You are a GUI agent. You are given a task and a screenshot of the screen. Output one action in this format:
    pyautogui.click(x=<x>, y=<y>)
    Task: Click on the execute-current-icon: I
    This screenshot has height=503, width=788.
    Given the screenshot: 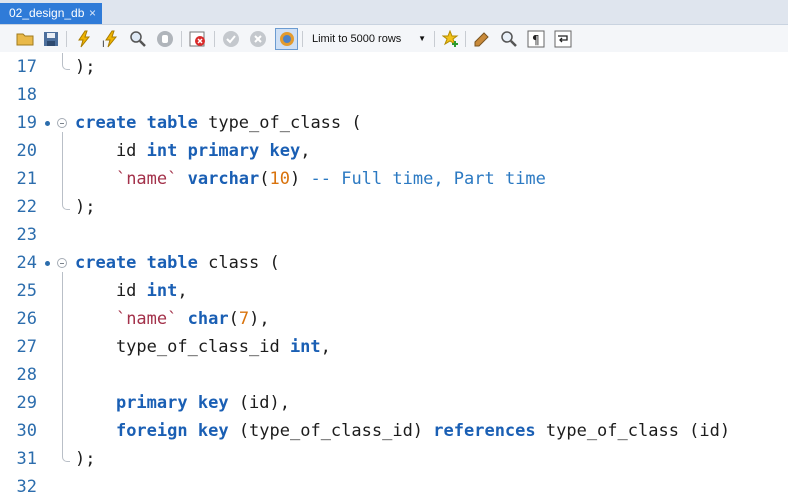 What is the action you would take?
    pyautogui.click(x=111, y=39)
    